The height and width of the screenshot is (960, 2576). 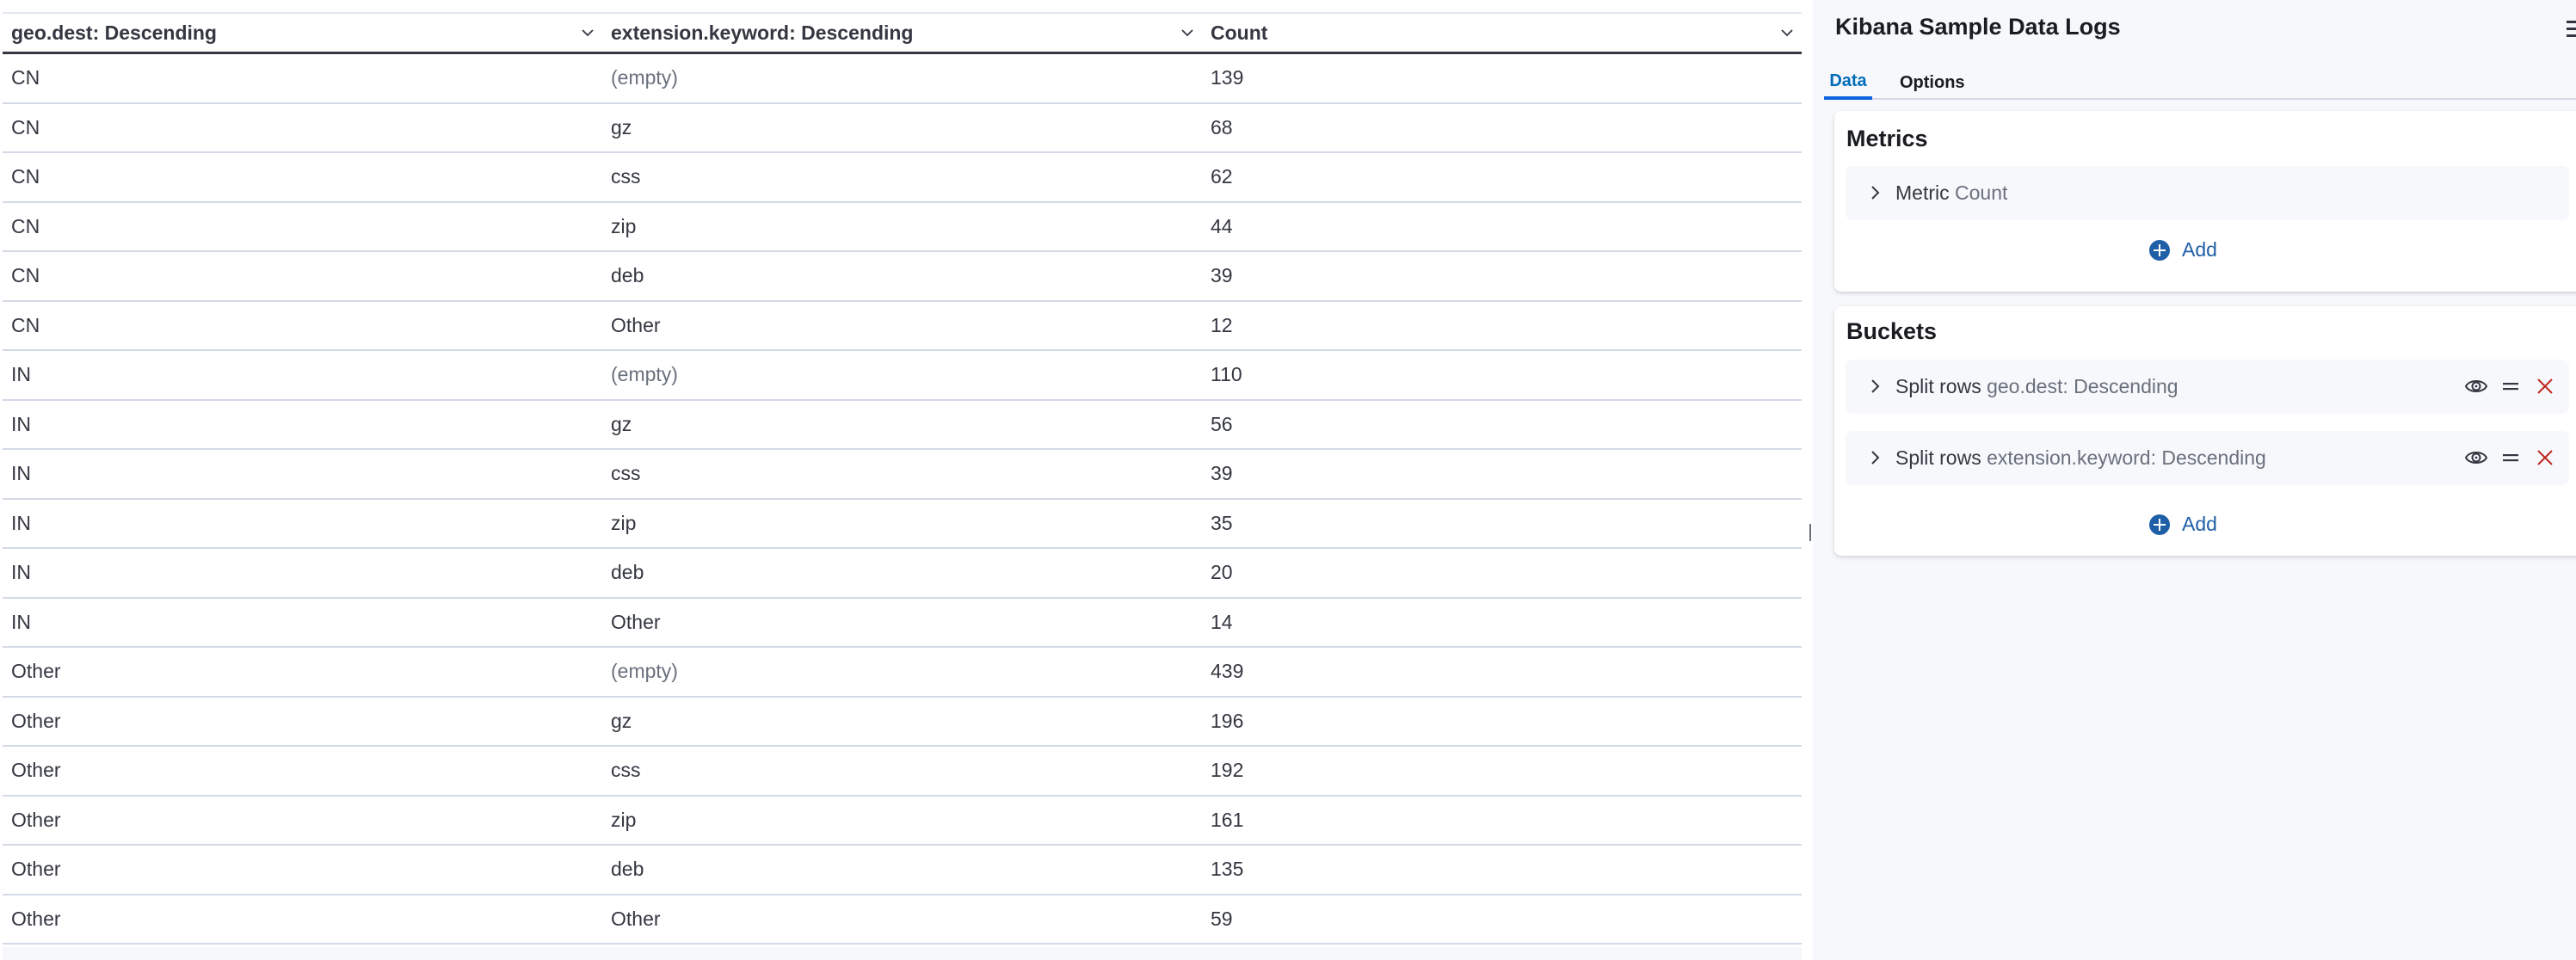 What do you see at coordinates (1222, 225) in the screenshot?
I see `cell-count: 44` at bounding box center [1222, 225].